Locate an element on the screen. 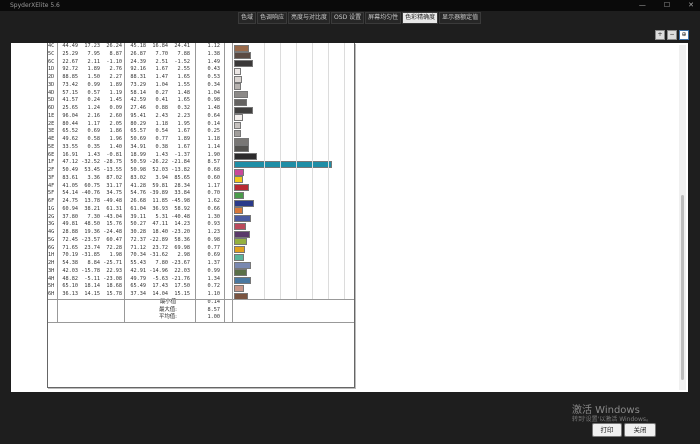  summary-label: 最小值 is located at coordinates (168, 301).